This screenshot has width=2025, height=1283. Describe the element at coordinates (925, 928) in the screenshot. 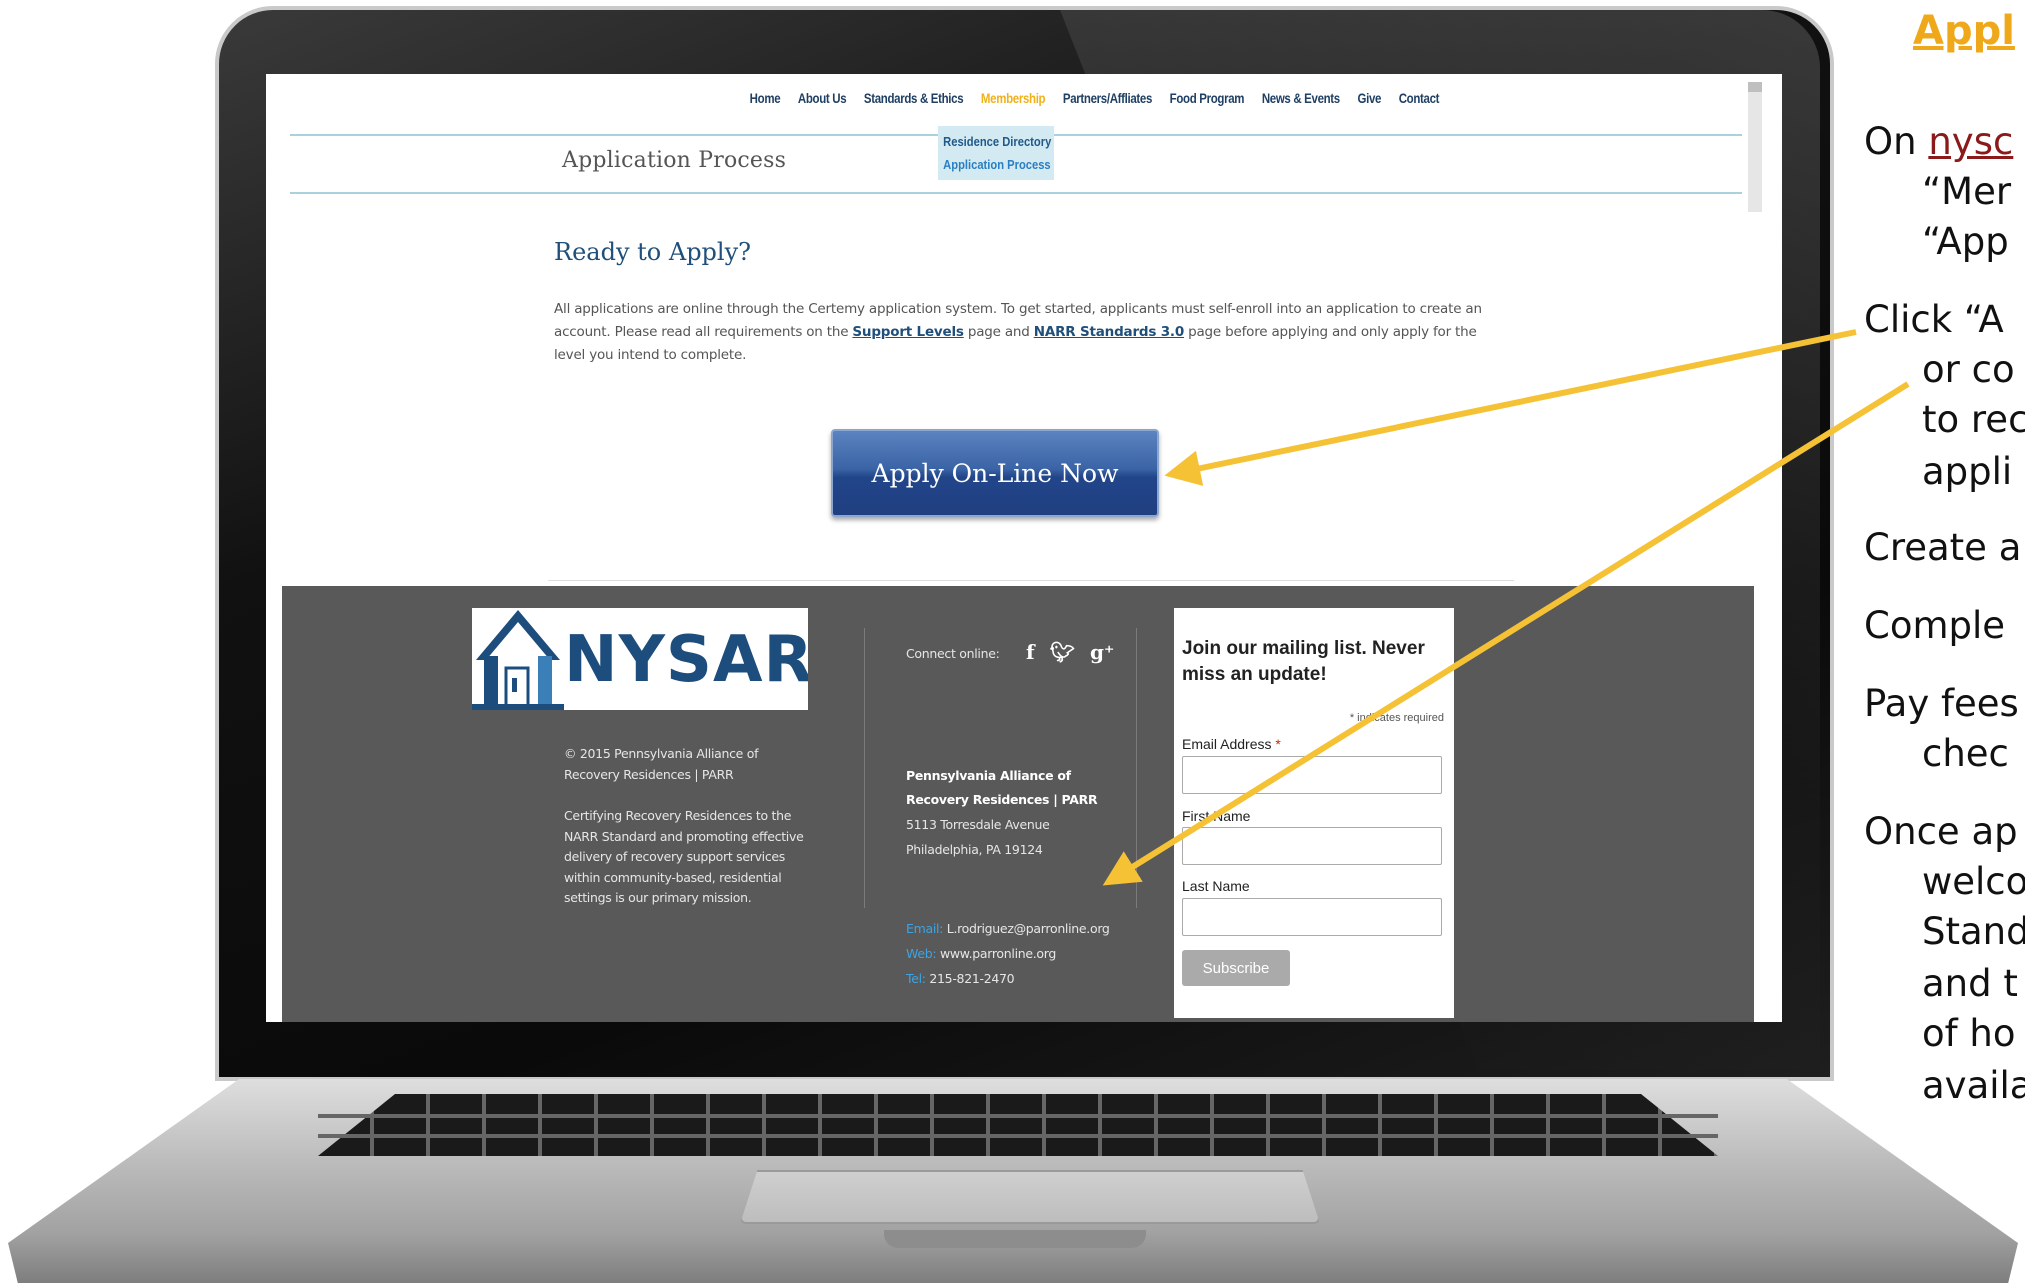

I see `email-key: Email:` at that location.